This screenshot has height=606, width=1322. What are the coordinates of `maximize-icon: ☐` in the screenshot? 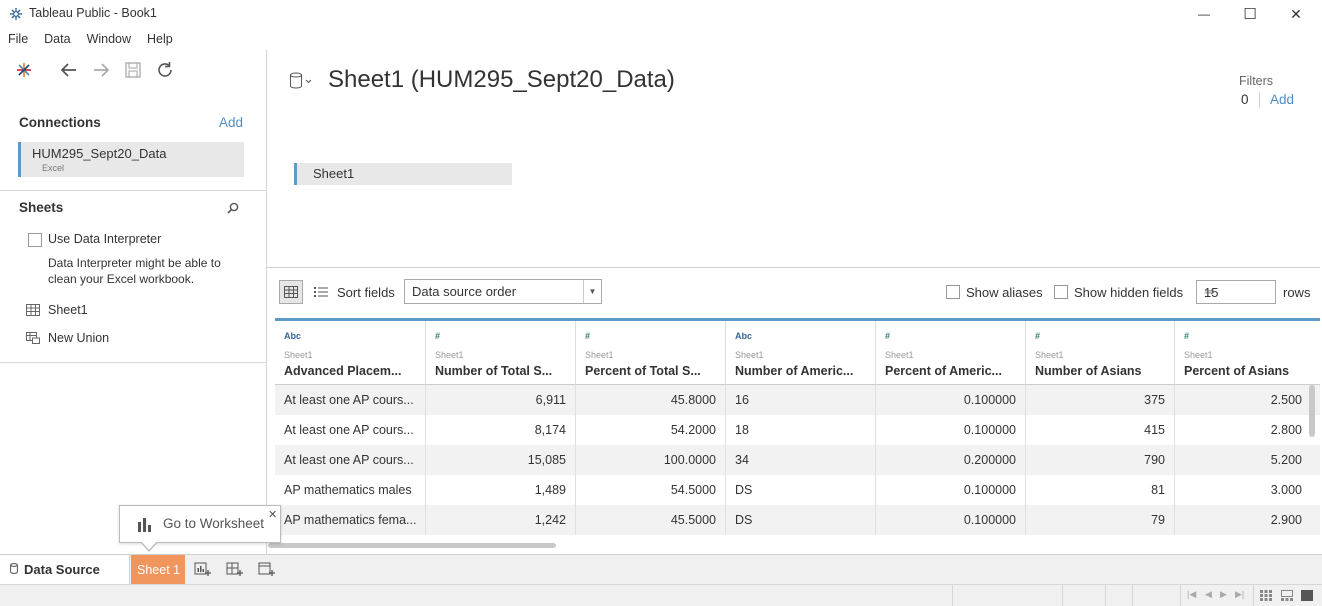 It's located at (1250, 14).